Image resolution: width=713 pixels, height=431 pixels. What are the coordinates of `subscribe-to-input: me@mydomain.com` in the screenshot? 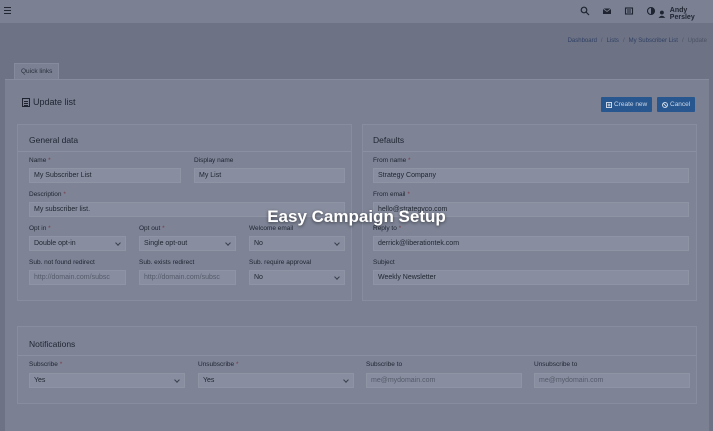 It's located at (444, 380).